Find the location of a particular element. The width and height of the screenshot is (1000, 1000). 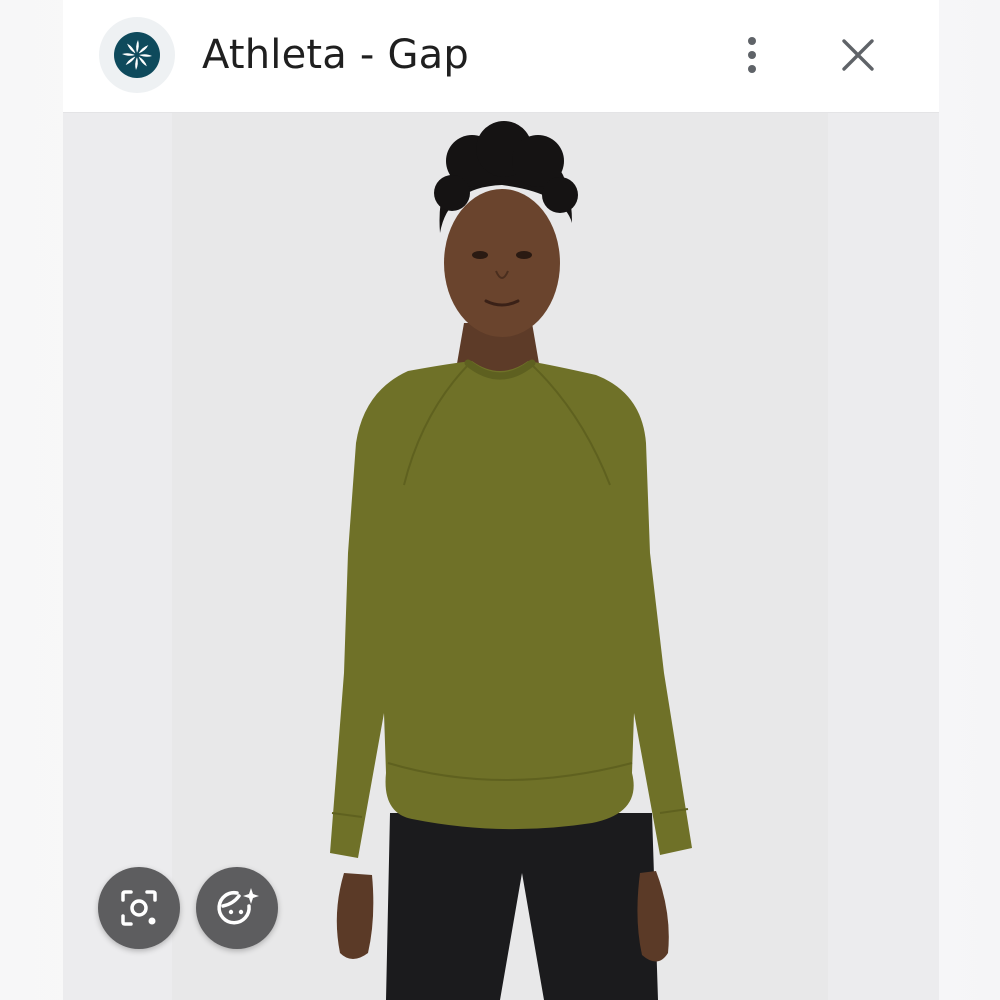

more-vert-icon is located at coordinates (752, 55).